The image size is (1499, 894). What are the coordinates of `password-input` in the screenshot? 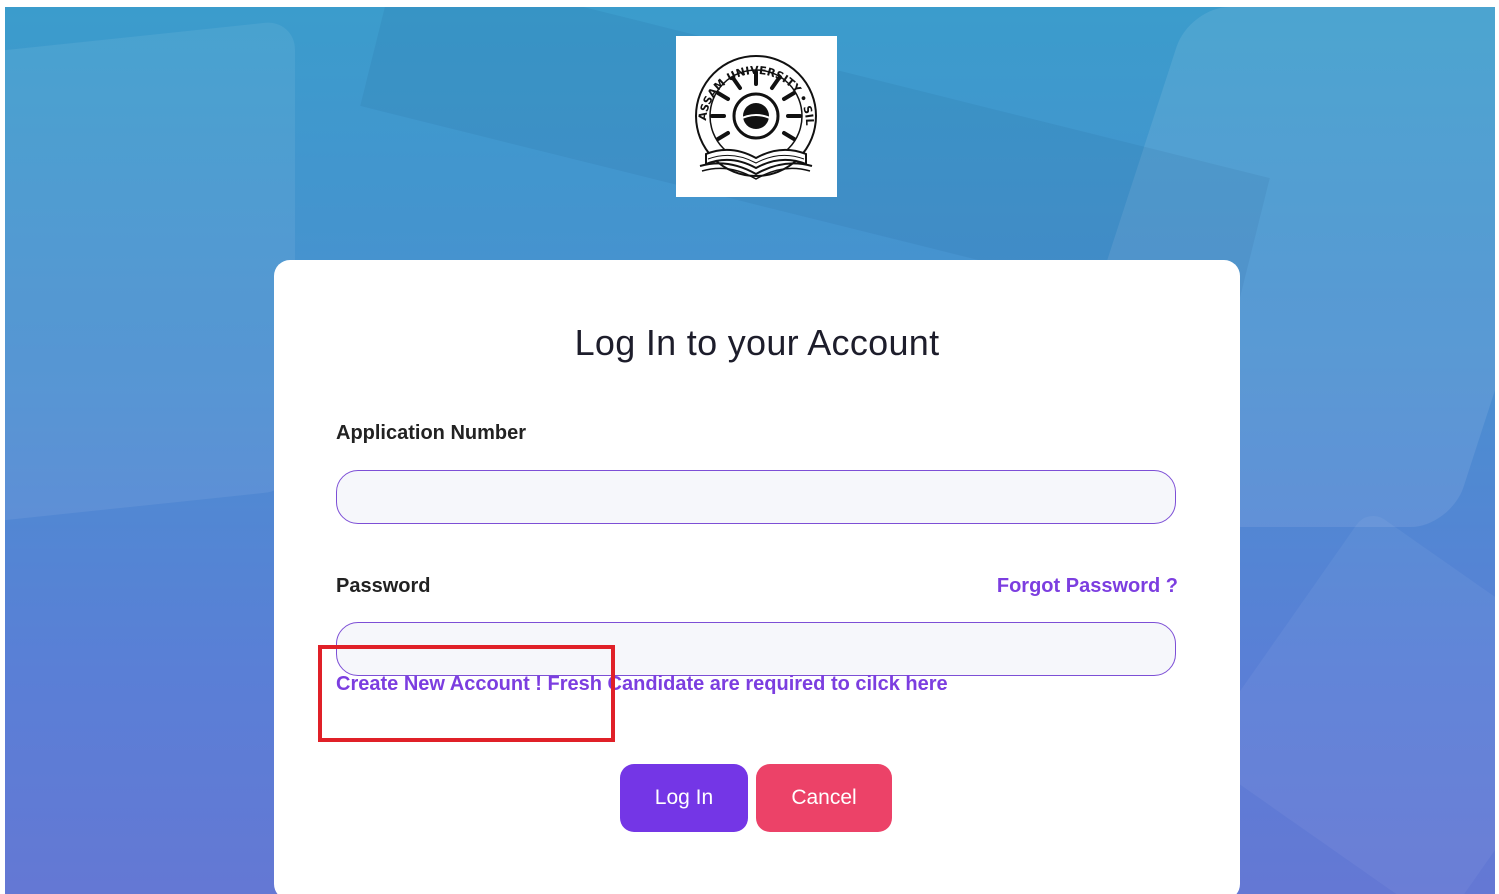 It's located at (756, 649).